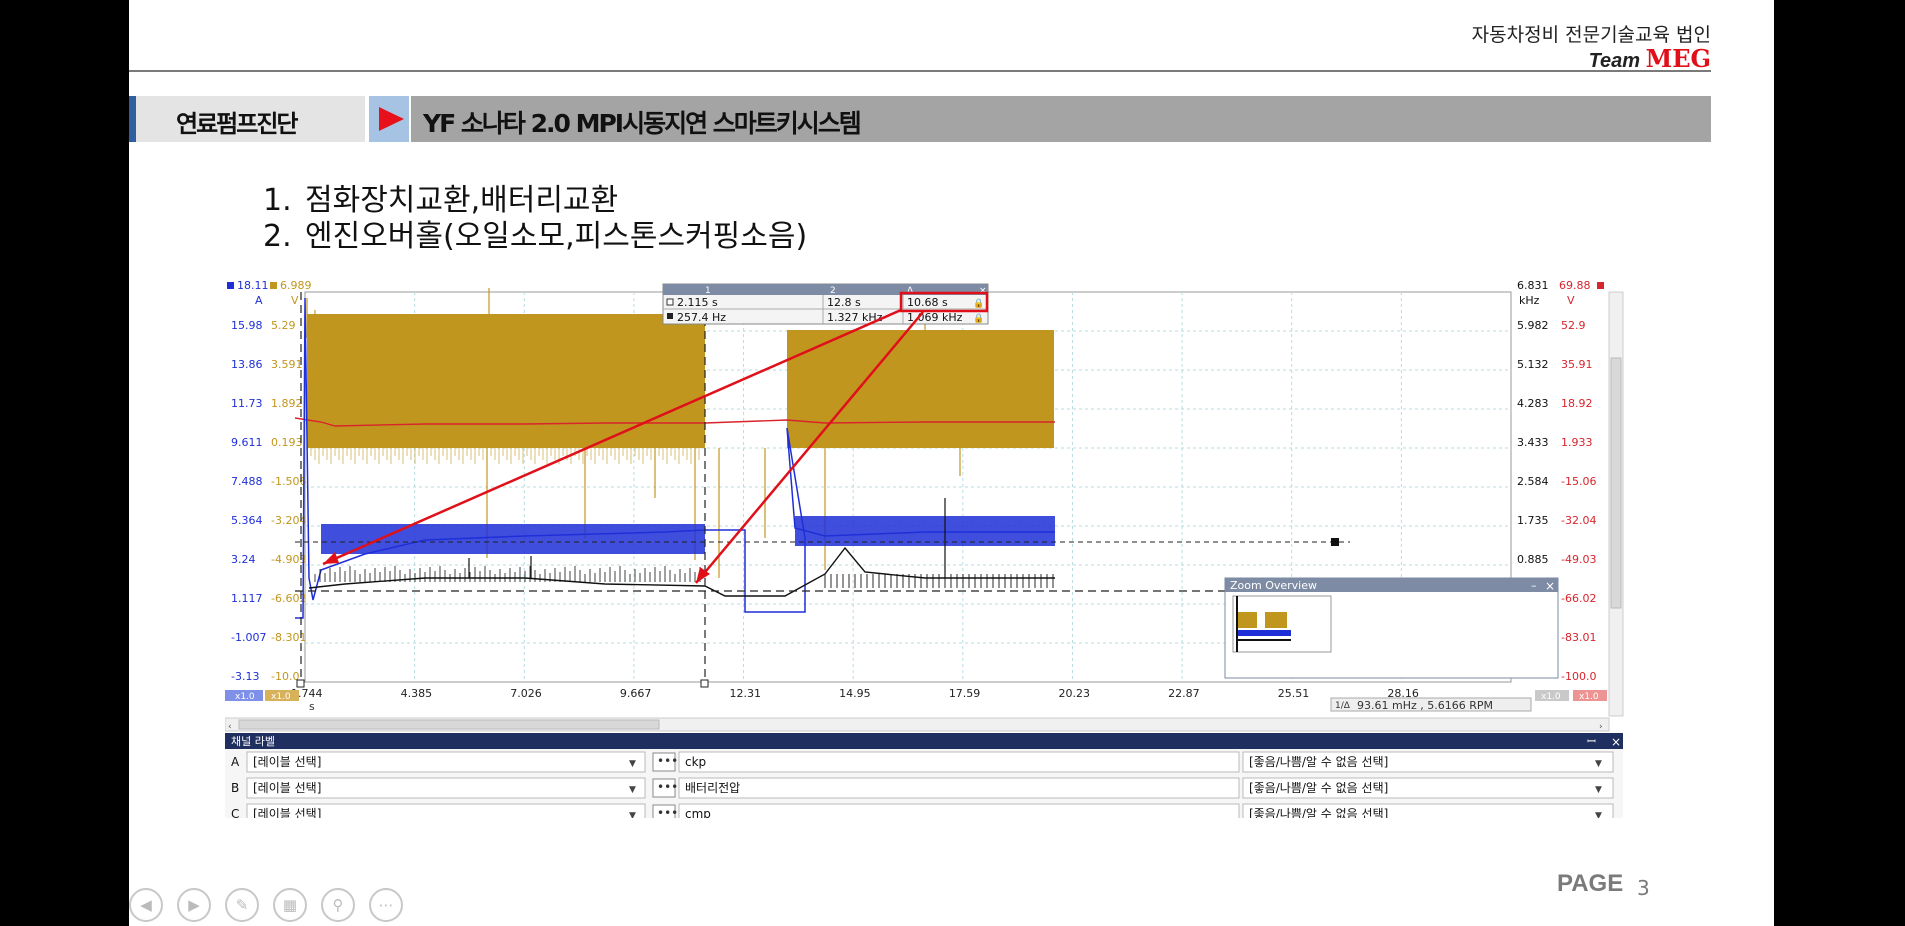 This screenshot has height=926, width=1905. Describe the element at coordinates (1591, 741) in the screenshot. I see `pin-icon: ꟷ` at that location.